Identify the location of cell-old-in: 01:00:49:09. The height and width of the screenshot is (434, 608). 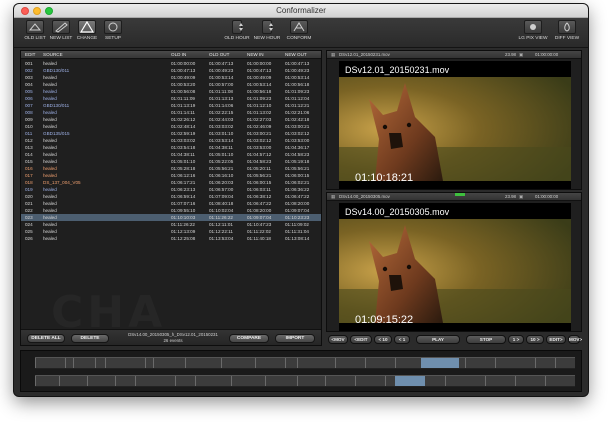
(183, 77).